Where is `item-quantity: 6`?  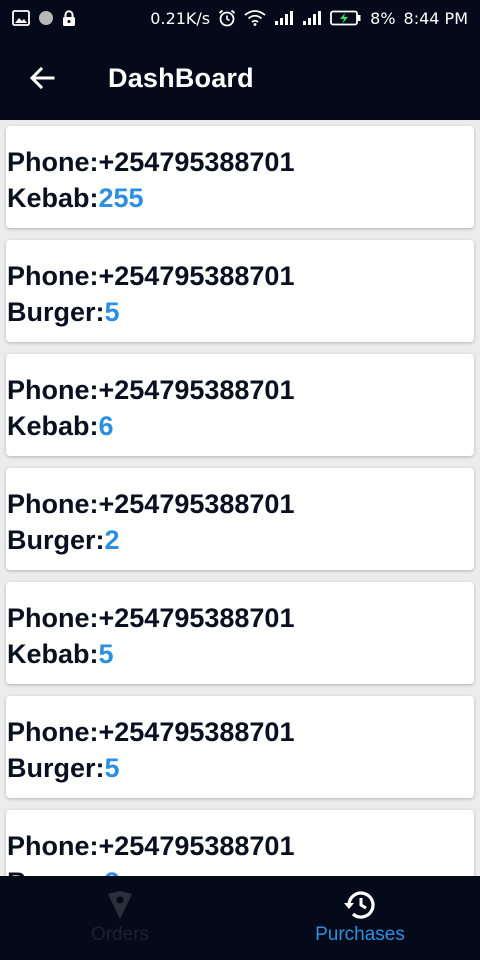 item-quantity: 6 is located at coordinates (106, 426).